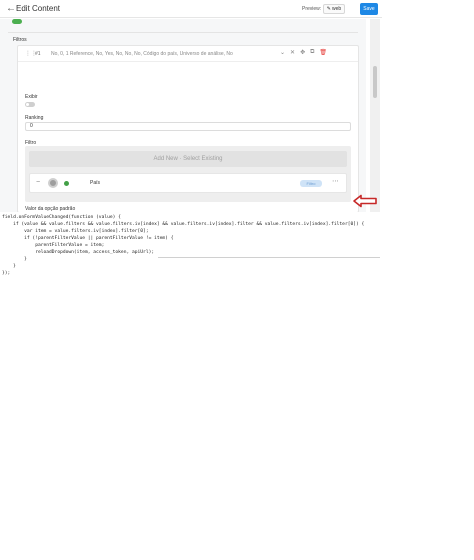  I want to click on more-icon: ⋯, so click(335, 181).